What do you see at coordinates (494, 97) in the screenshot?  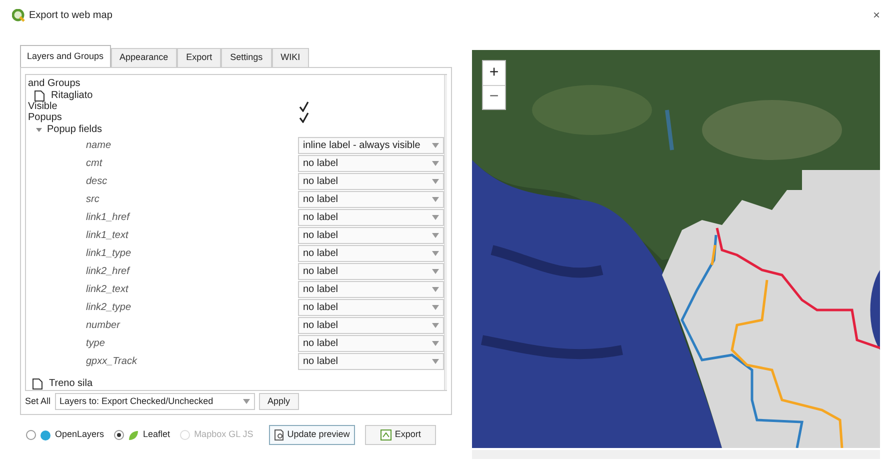 I see `zoom-out-button: −` at bounding box center [494, 97].